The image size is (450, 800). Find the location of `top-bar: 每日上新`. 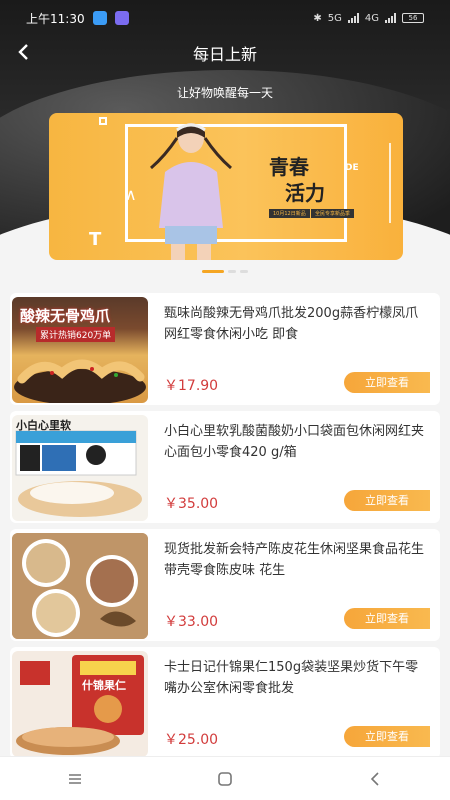

top-bar: 每日上新 is located at coordinates (225, 52).